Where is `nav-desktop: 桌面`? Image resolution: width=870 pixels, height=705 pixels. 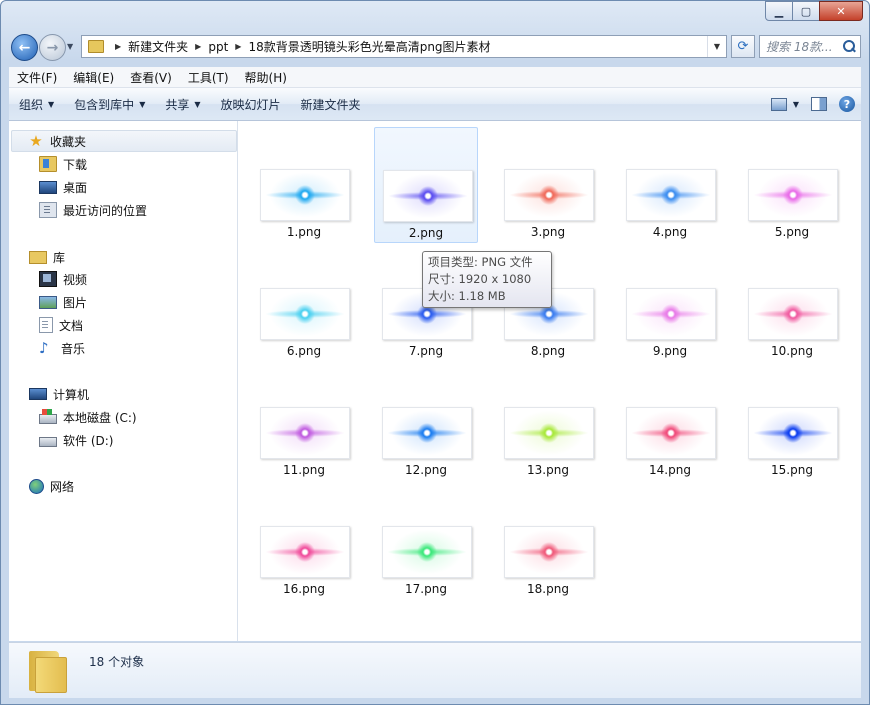
nav-desktop: 桌面 is located at coordinates (63, 187).